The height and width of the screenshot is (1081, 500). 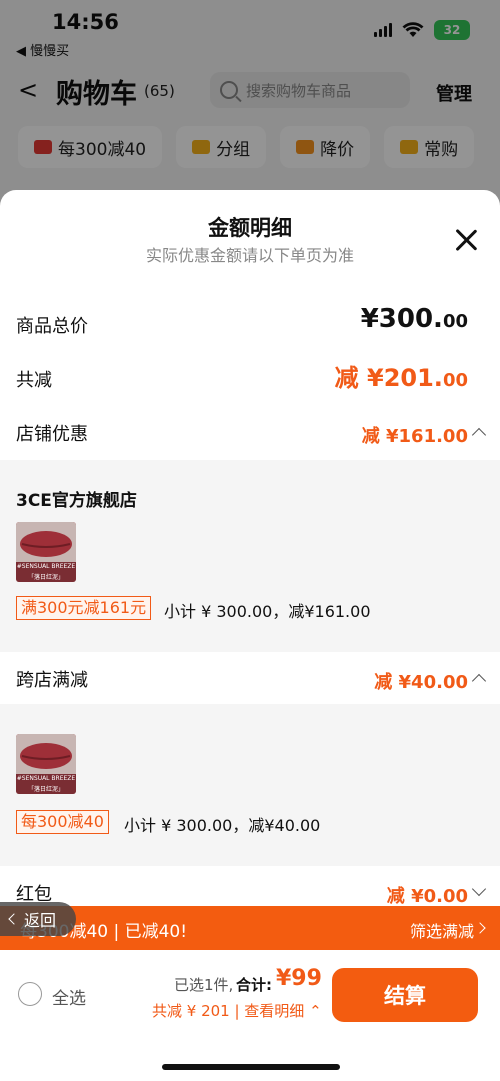 What do you see at coordinates (14, 919) in the screenshot?
I see `chevron-left-icon` at bounding box center [14, 919].